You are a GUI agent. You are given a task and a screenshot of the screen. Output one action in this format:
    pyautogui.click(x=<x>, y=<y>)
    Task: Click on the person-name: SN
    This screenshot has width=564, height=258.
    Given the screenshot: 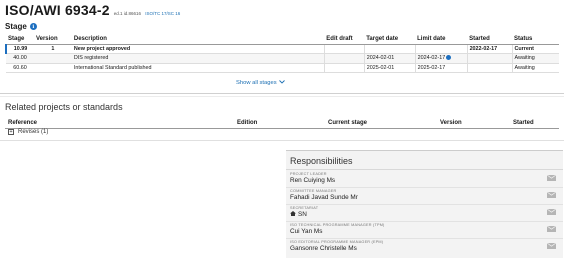 What is the action you would take?
    pyautogui.click(x=302, y=214)
    